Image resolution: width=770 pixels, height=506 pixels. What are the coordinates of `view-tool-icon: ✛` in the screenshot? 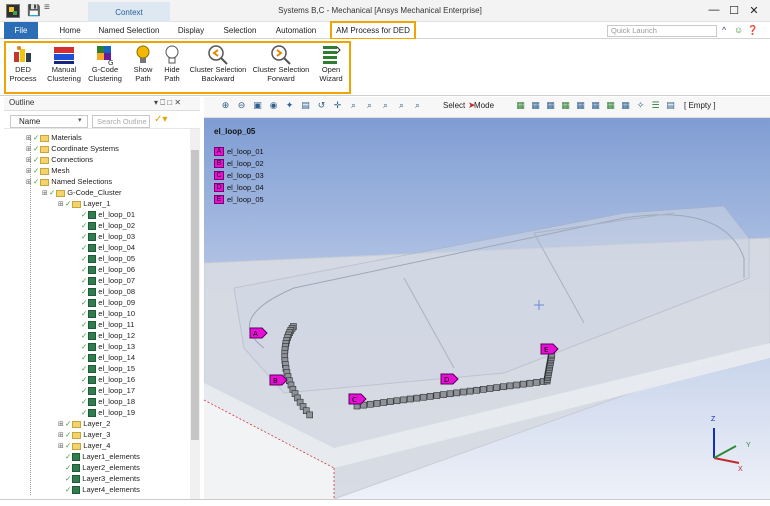 It's located at (337, 105).